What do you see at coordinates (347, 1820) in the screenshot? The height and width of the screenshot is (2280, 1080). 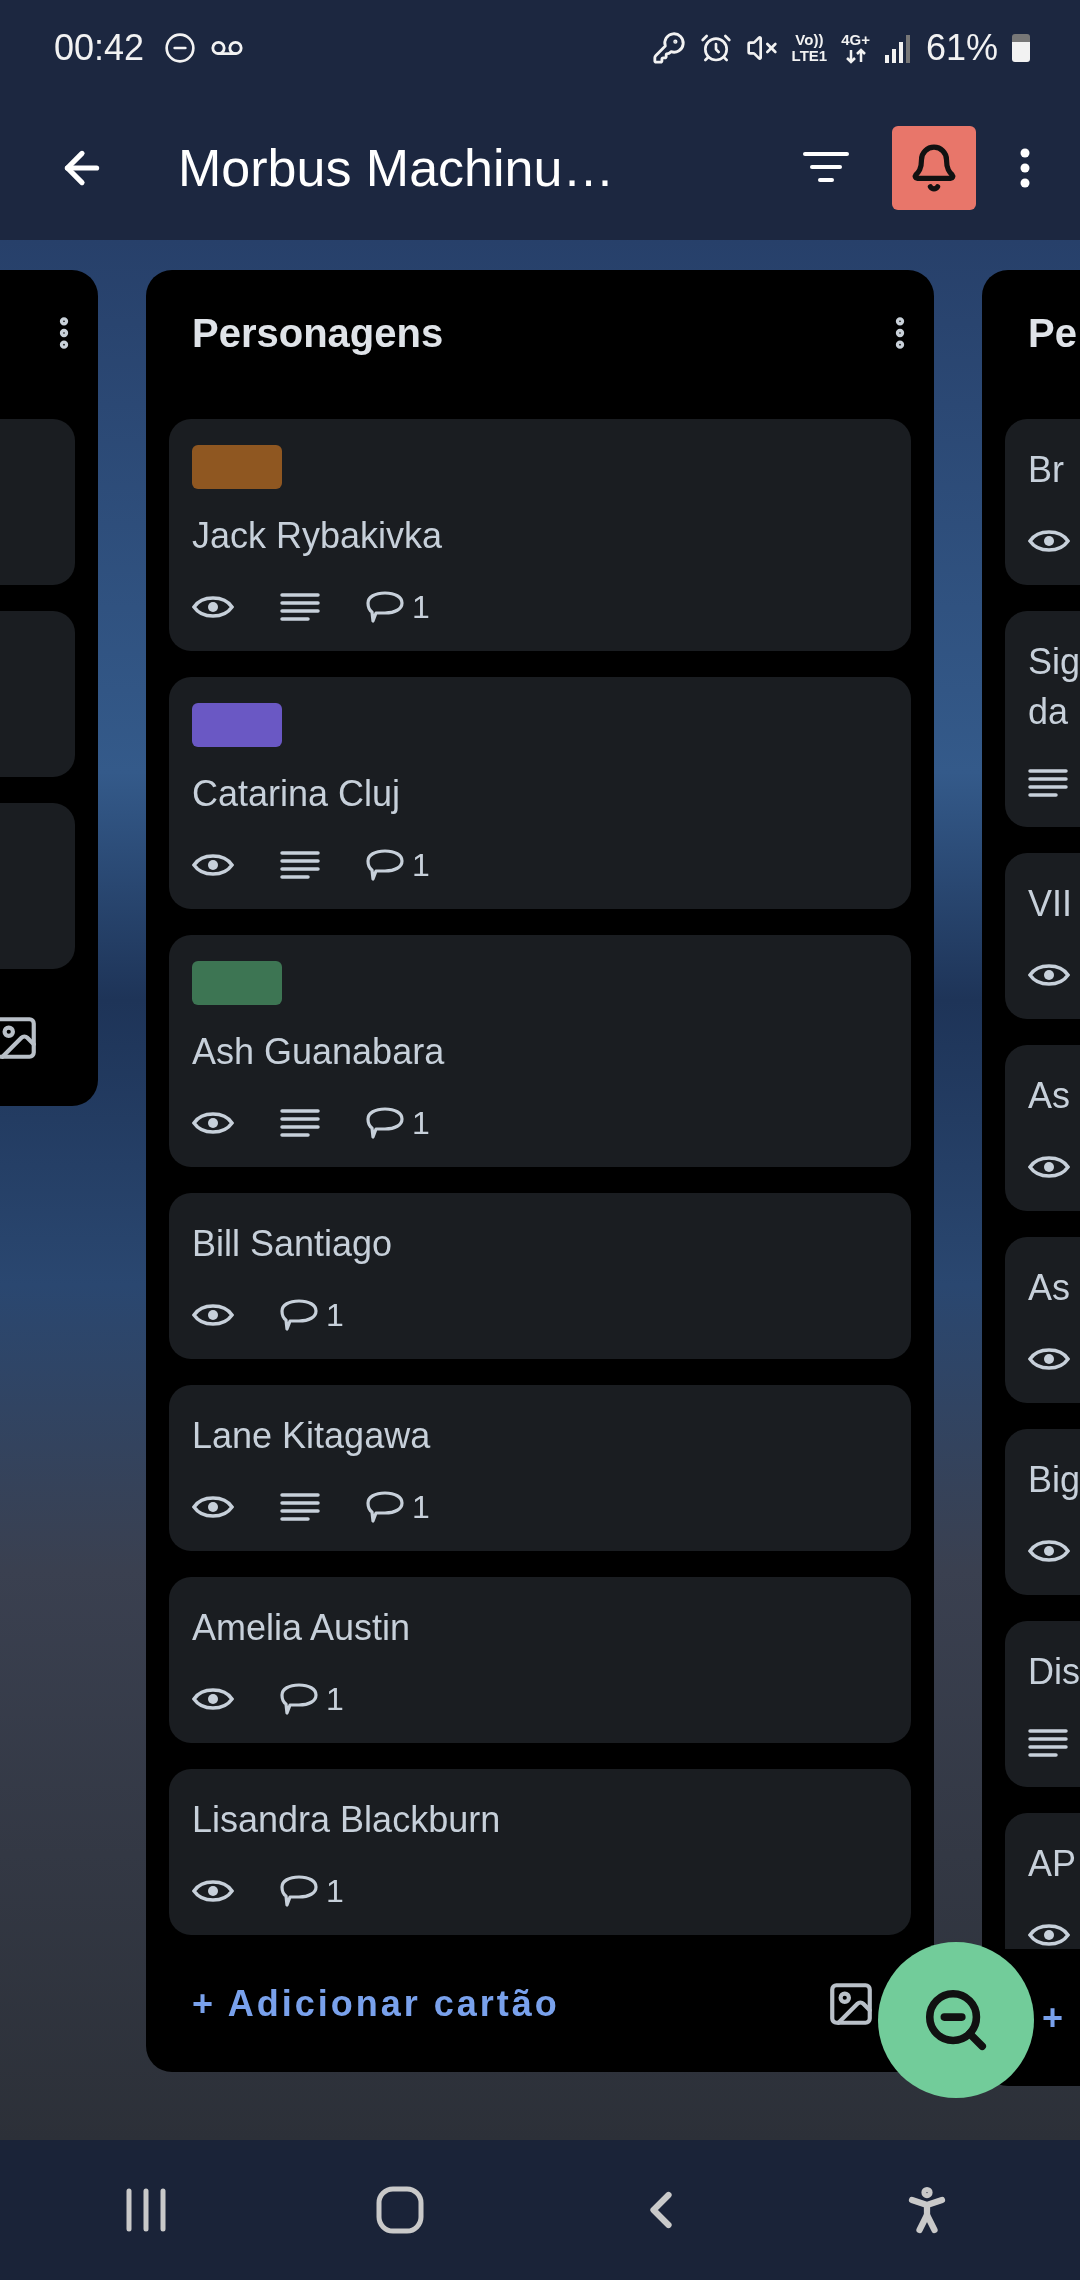 I see `card-title: Lisandra Blackburn` at bounding box center [347, 1820].